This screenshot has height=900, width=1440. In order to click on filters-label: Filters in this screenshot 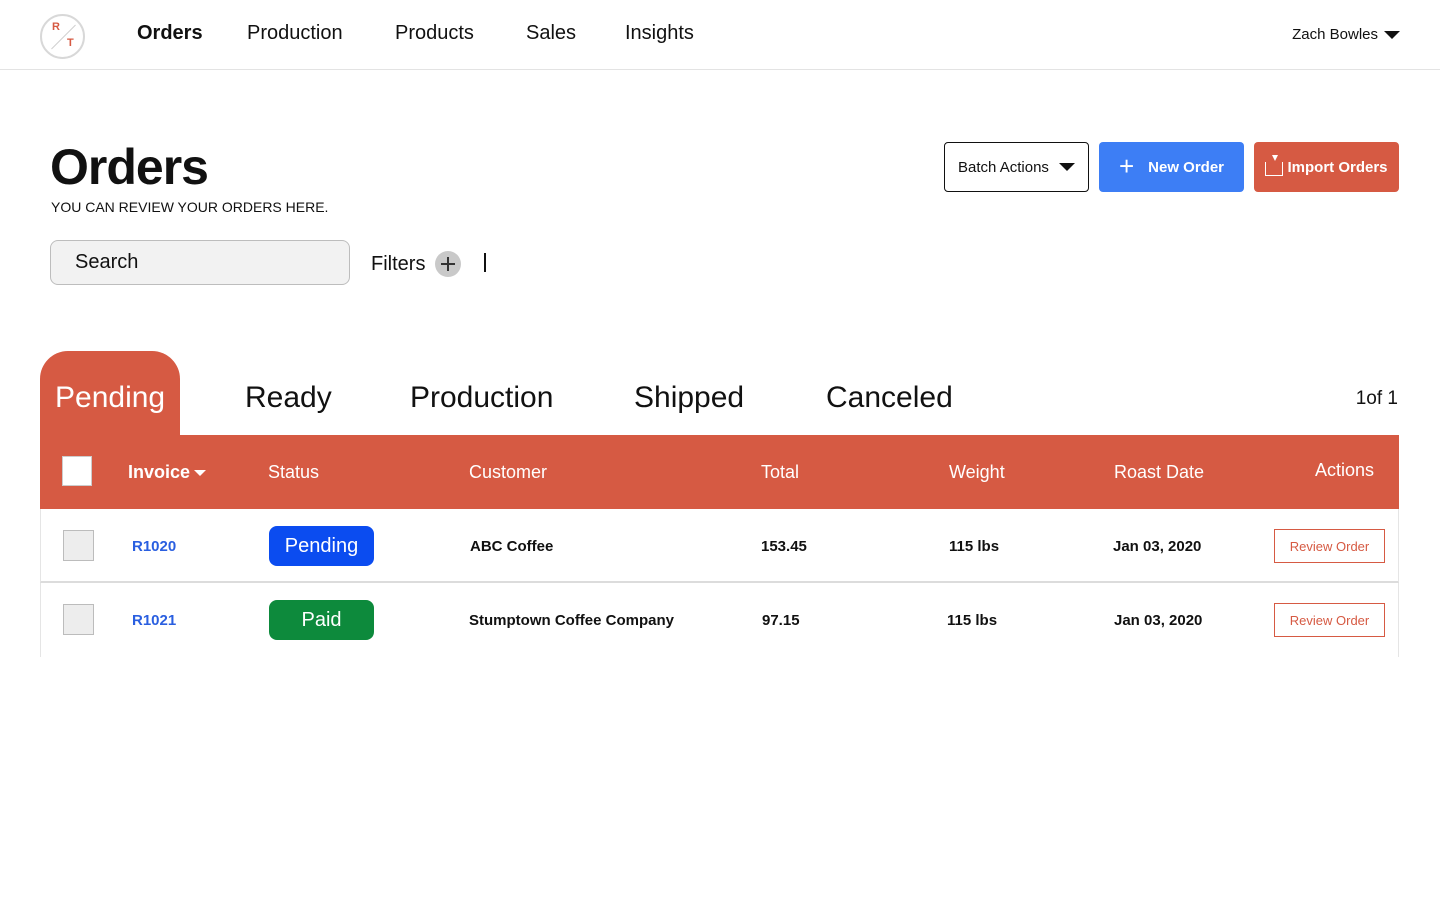, I will do `click(398, 263)`.